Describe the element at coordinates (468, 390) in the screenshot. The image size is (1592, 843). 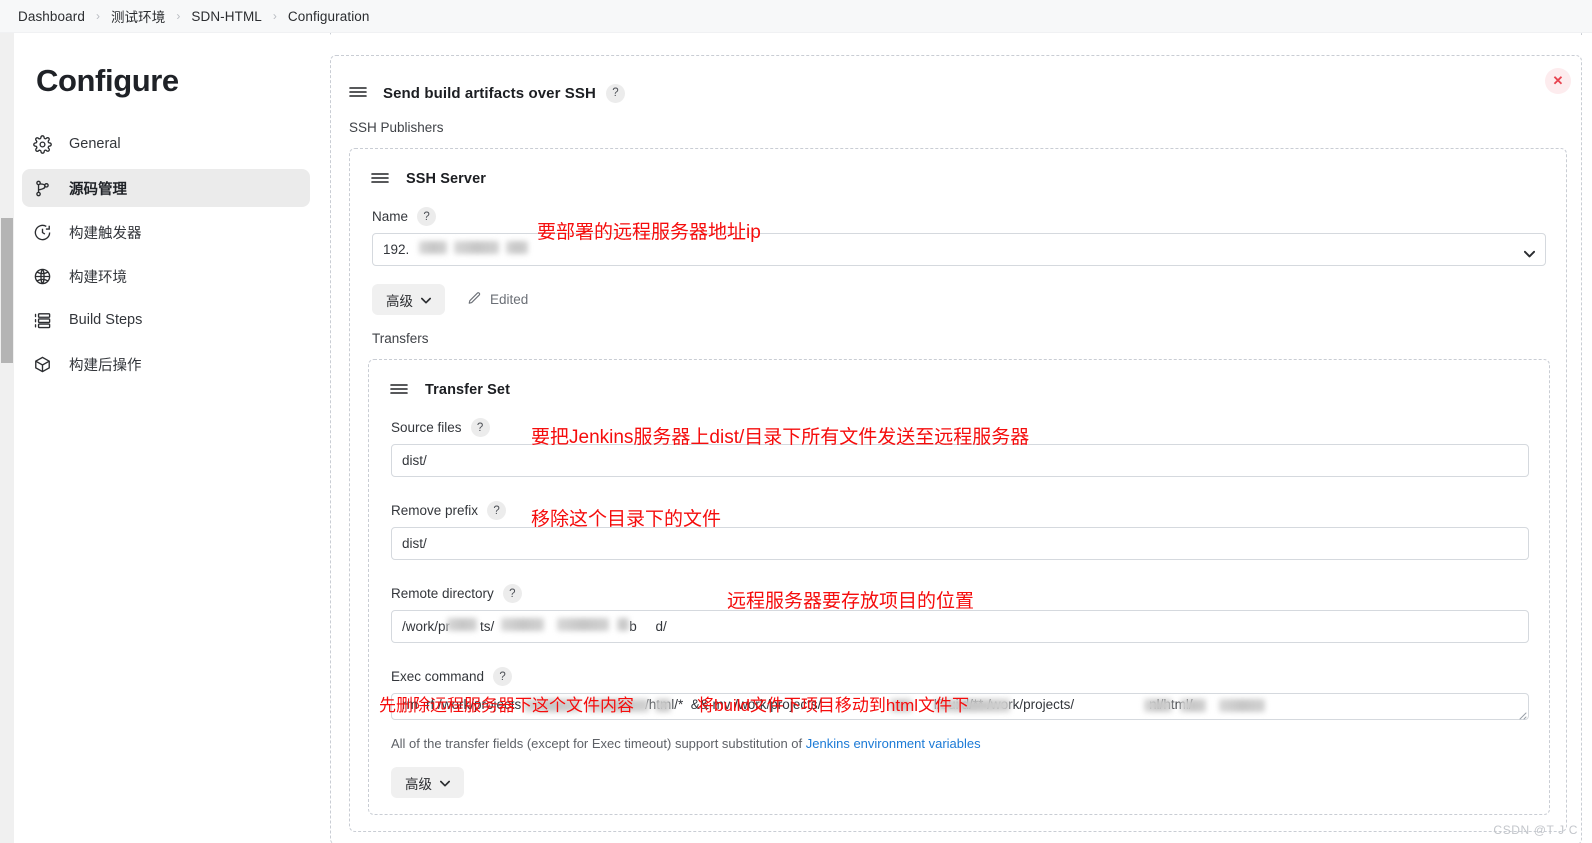
I see `transfer-set-title: Transfer Set` at that location.